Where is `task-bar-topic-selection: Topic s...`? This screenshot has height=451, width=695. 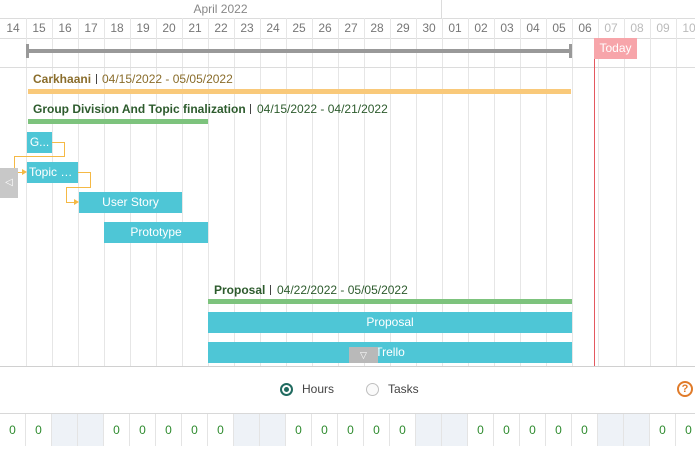
task-bar-topic-selection: Topic s... is located at coordinates (52, 172).